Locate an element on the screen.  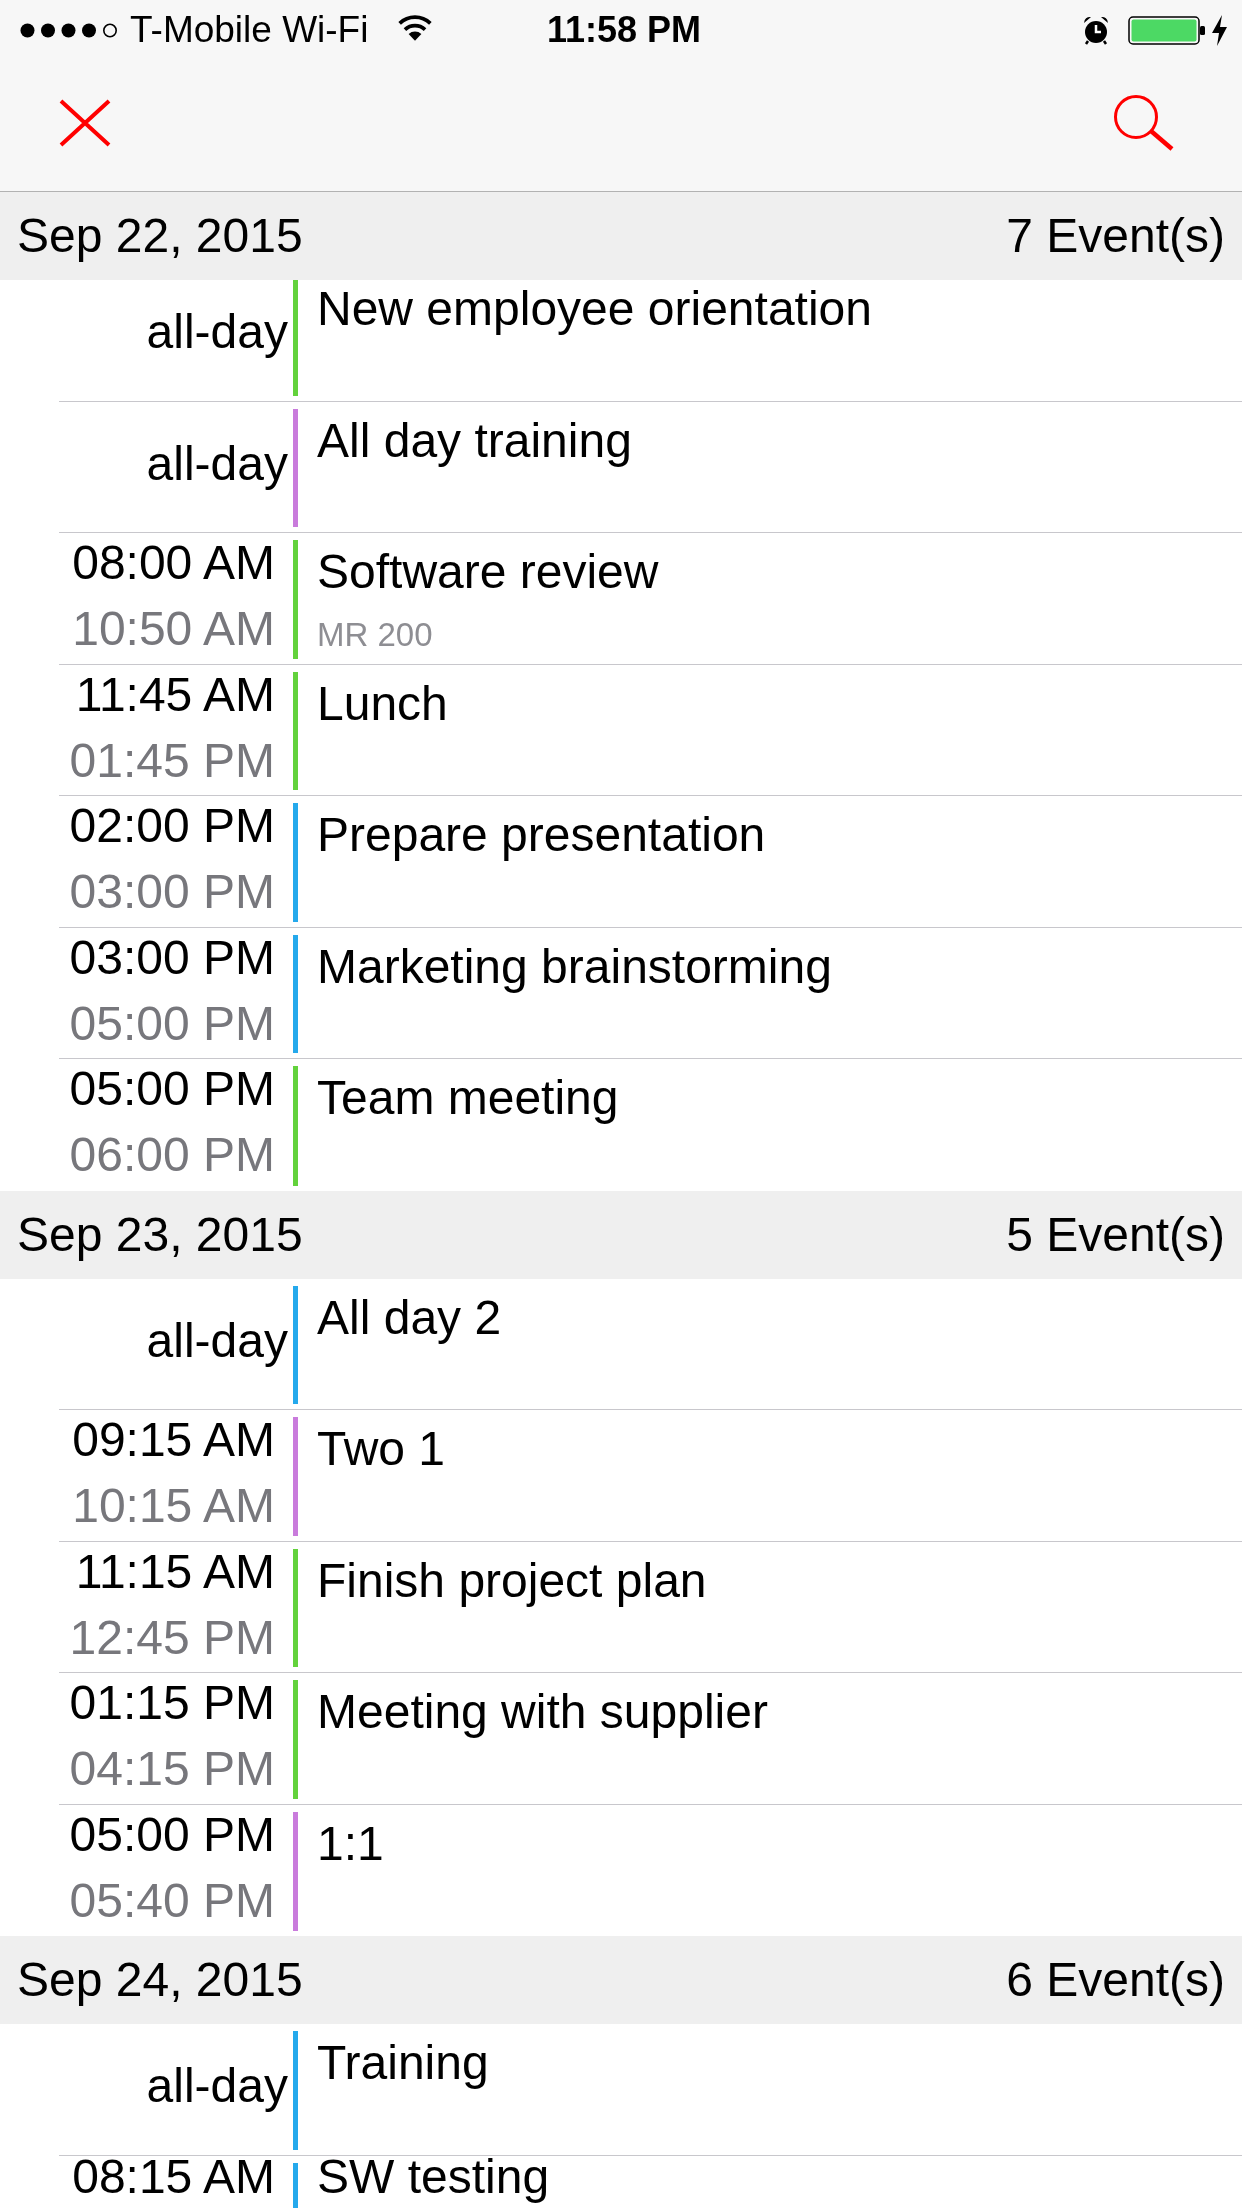
end-time: 03:00 PM is located at coordinates (172, 892).